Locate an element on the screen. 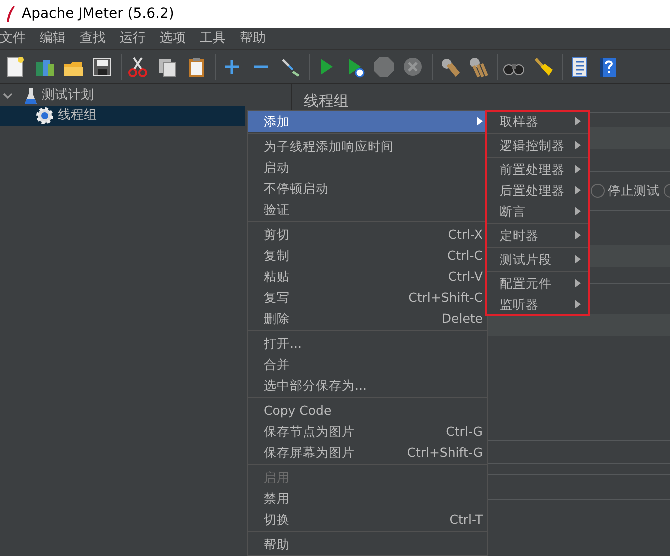 The height and width of the screenshot is (556, 670). menu-item: 后置处理器 is located at coordinates (537, 190).